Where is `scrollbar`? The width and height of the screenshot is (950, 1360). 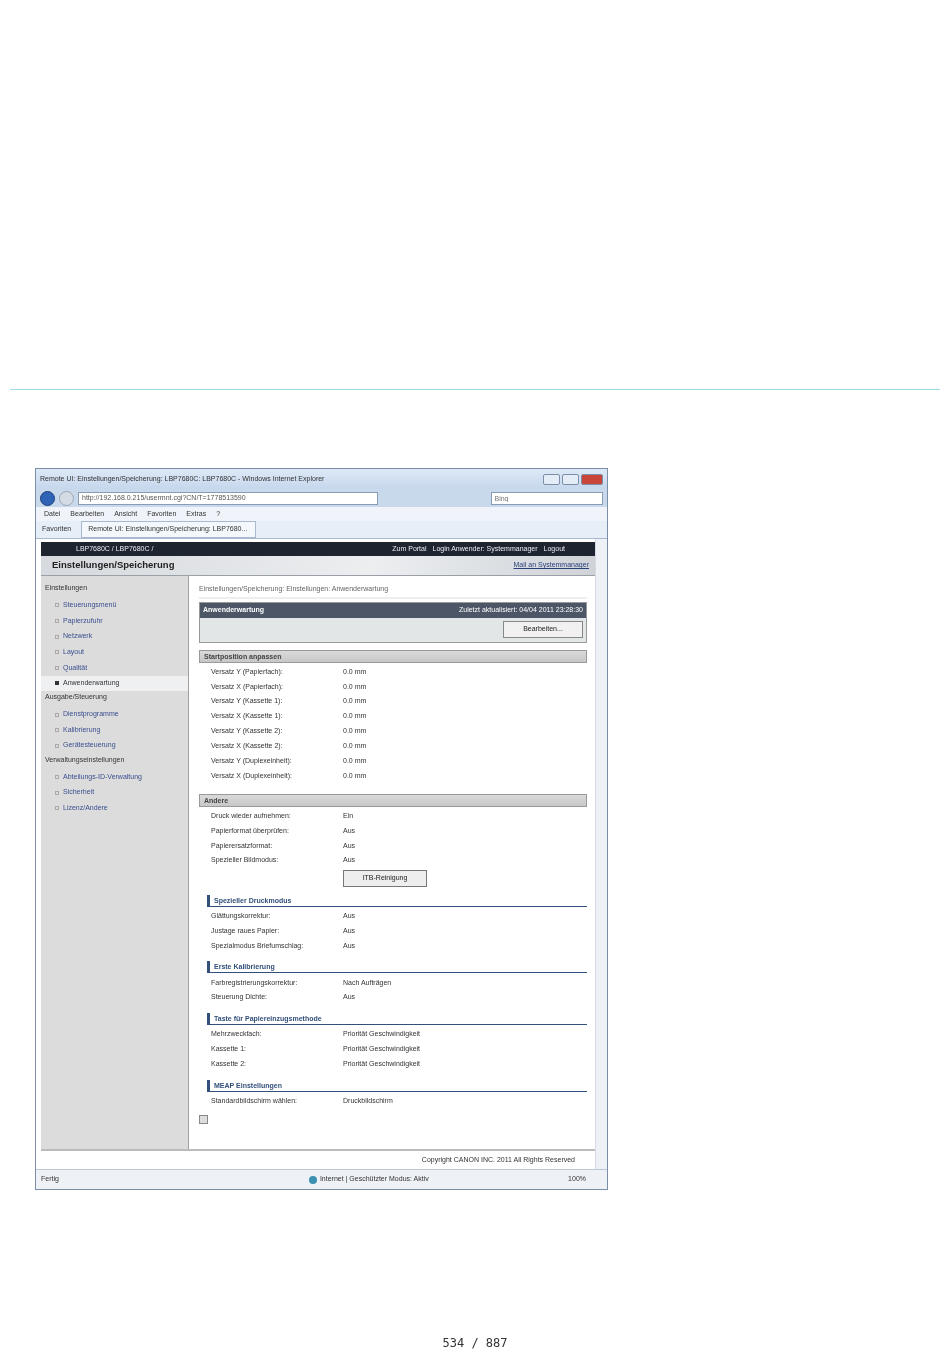
scrollbar is located at coordinates (601, 854).